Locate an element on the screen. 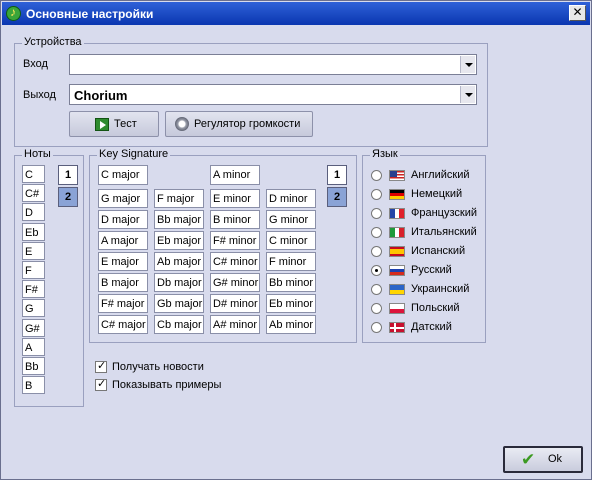 This screenshot has height=480, width=592. us-flag-icon is located at coordinates (397, 175).